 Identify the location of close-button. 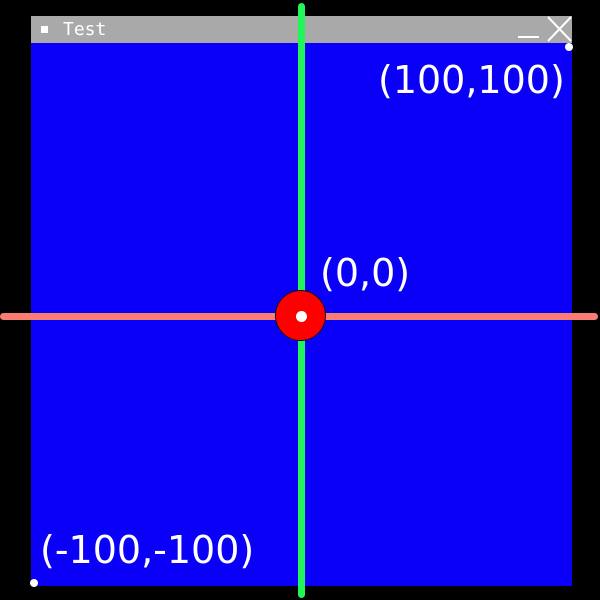
(558, 29).